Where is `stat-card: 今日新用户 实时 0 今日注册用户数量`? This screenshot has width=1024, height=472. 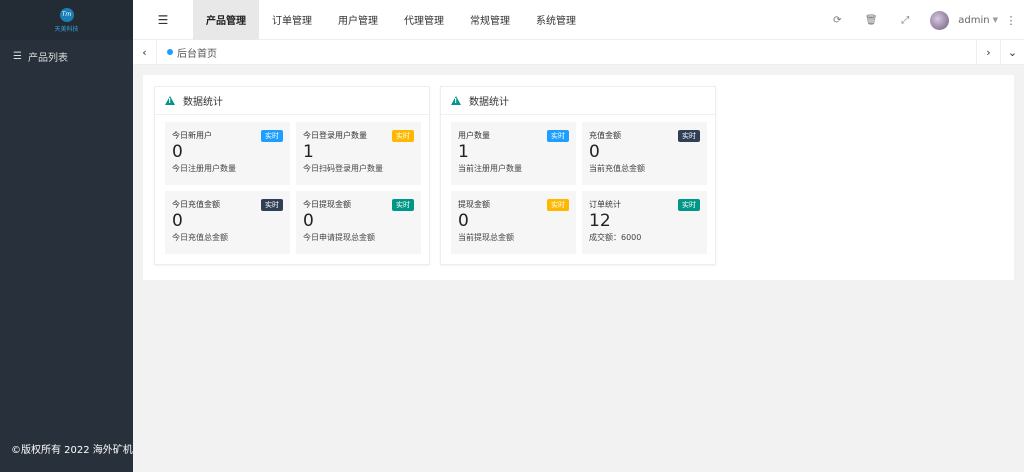 stat-card: 今日新用户 实时 0 今日注册用户数量 is located at coordinates (227, 153).